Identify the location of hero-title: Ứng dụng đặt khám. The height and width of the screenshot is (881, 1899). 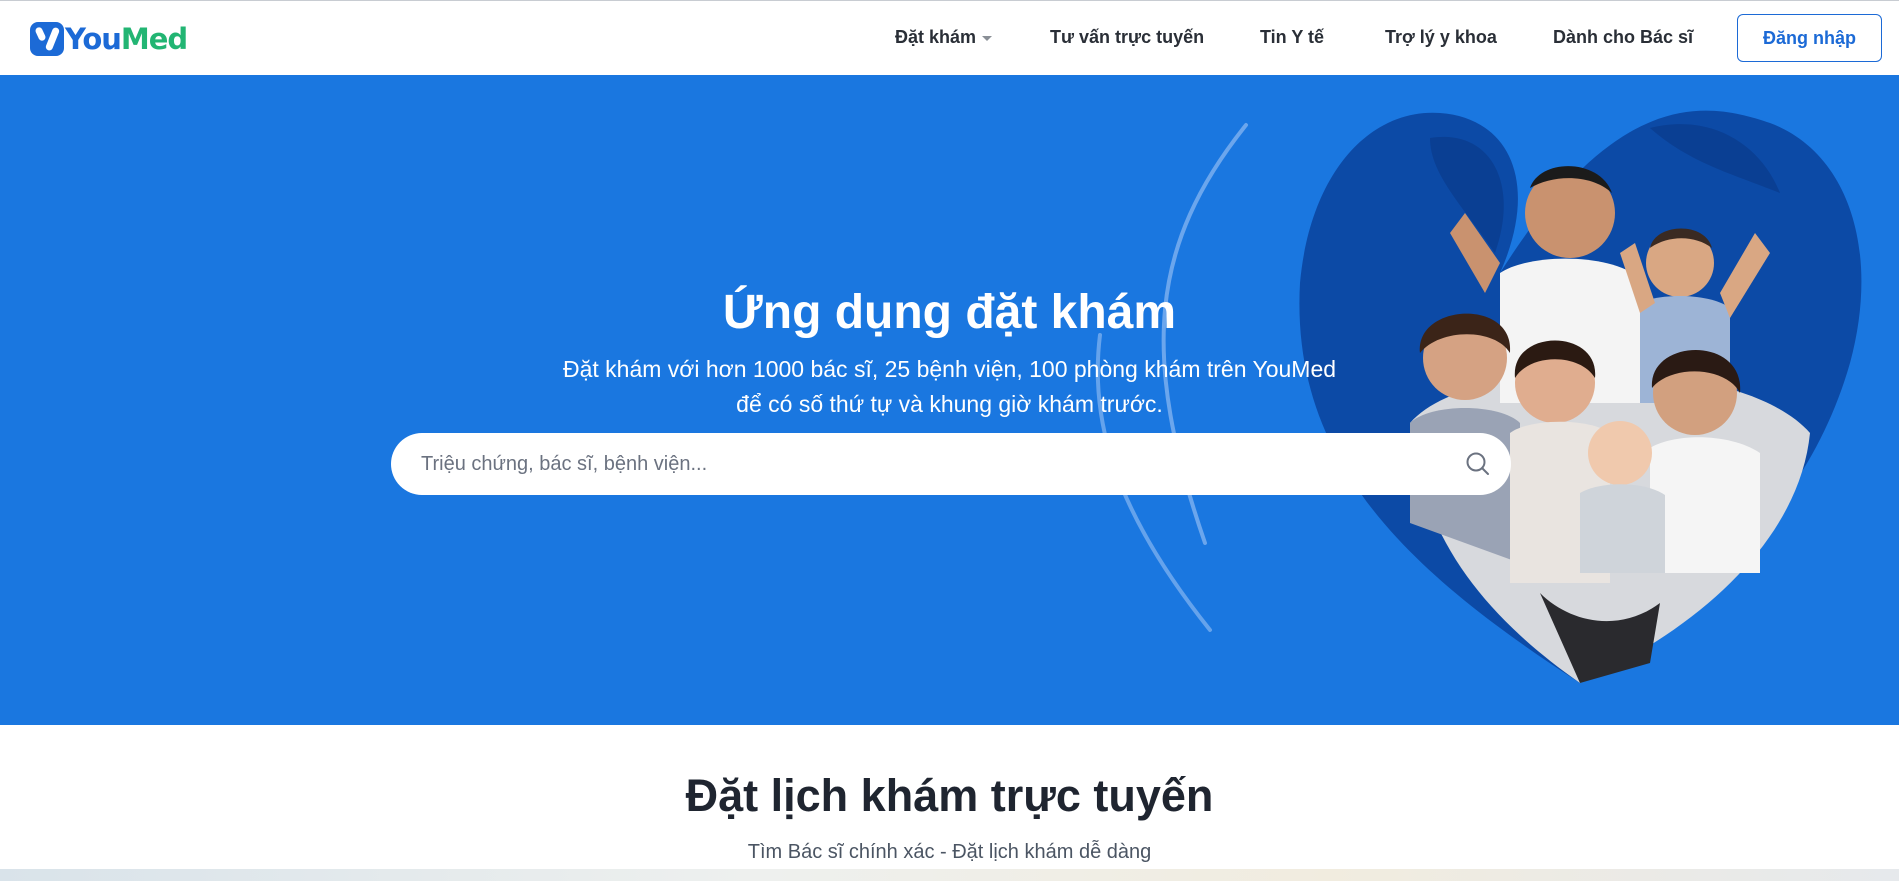
(949, 312).